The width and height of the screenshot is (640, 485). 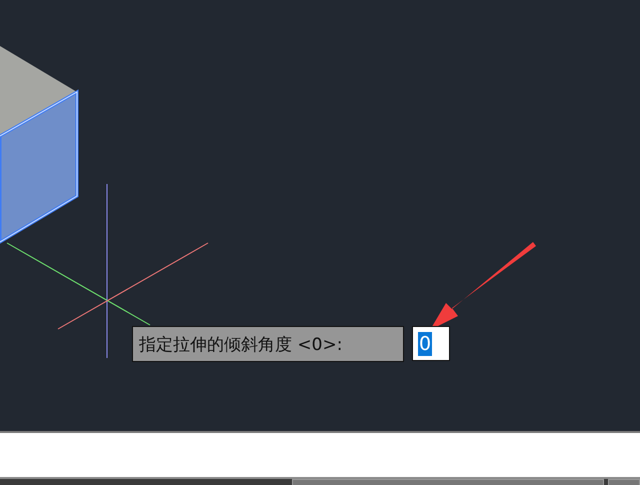 I want to click on crosshair-icon, so click(x=107, y=271).